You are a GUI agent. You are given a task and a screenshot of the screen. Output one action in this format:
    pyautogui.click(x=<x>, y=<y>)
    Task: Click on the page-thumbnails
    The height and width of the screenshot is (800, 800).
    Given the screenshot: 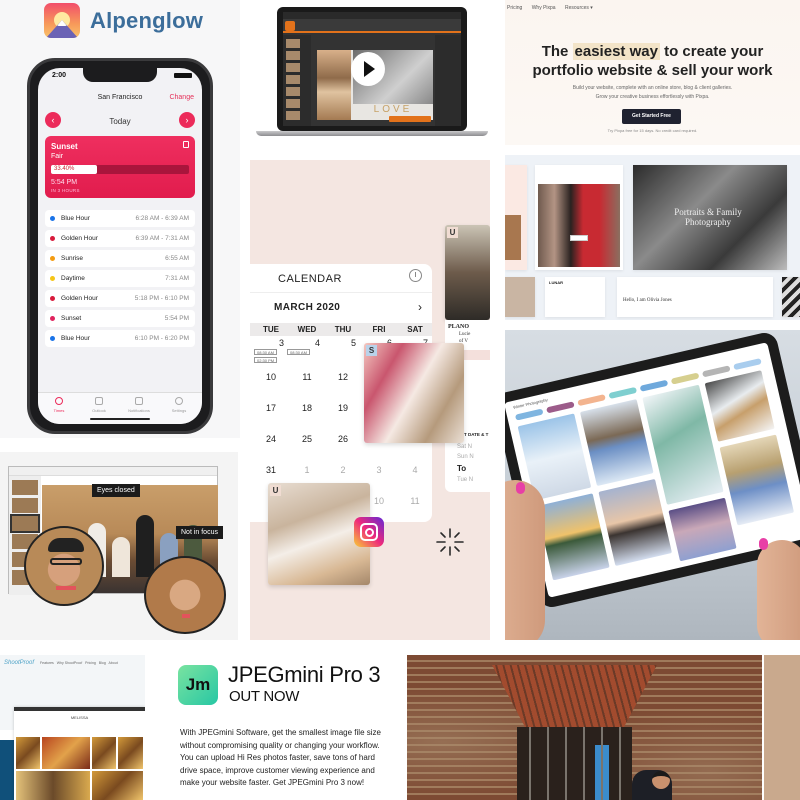 What is the action you would take?
    pyautogui.click(x=297, y=80)
    